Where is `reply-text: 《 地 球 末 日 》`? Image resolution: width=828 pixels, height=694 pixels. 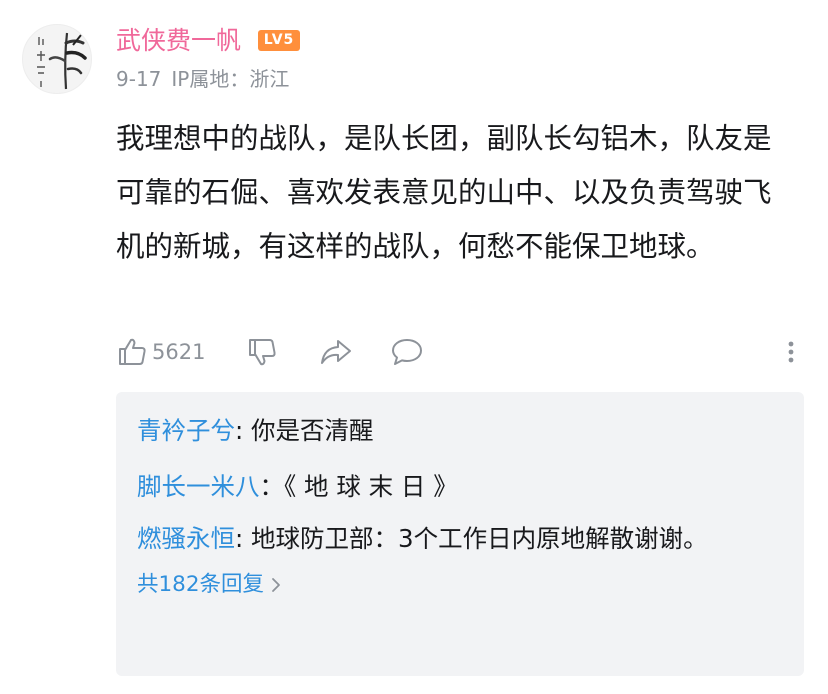 reply-text: 《 地 球 末 日 》 is located at coordinates (371, 486).